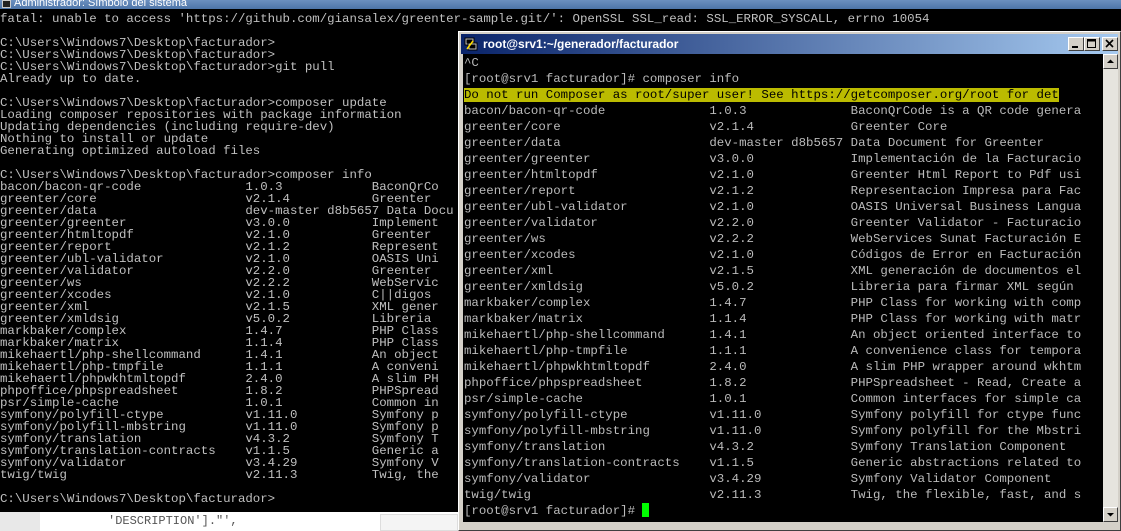  I want to click on editor-code-line: 'DESCRIPTION']."',, so click(173, 521).